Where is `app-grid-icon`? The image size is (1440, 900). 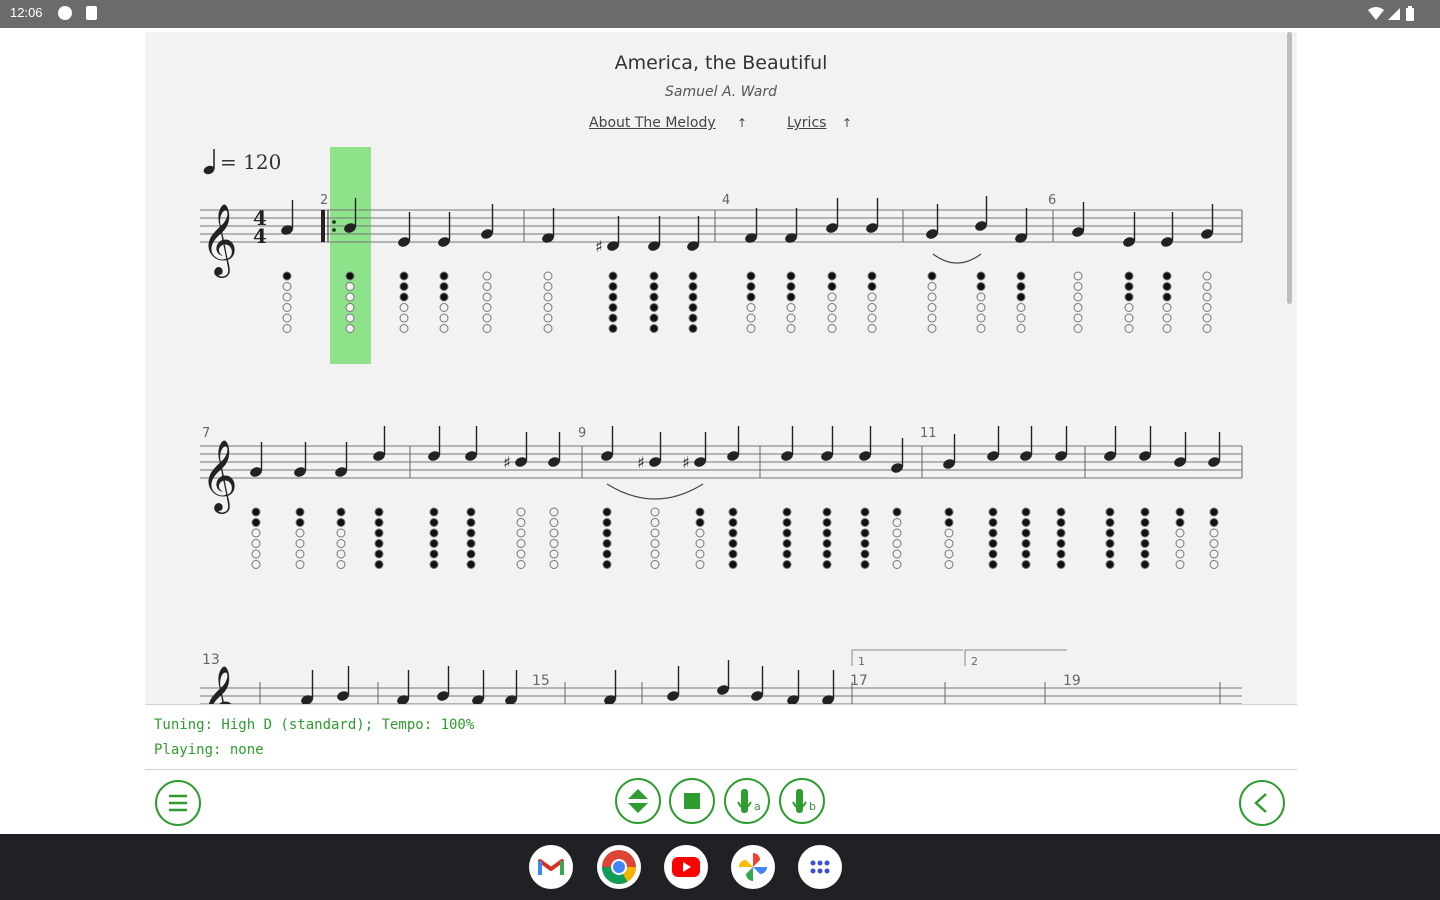
app-grid-icon is located at coordinates (820, 867).